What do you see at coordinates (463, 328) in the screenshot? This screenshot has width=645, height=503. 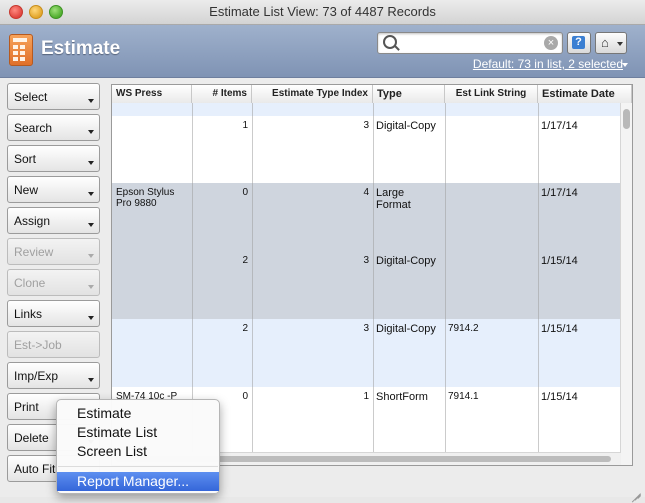 I see `cell-link-string: 7914.2` at bounding box center [463, 328].